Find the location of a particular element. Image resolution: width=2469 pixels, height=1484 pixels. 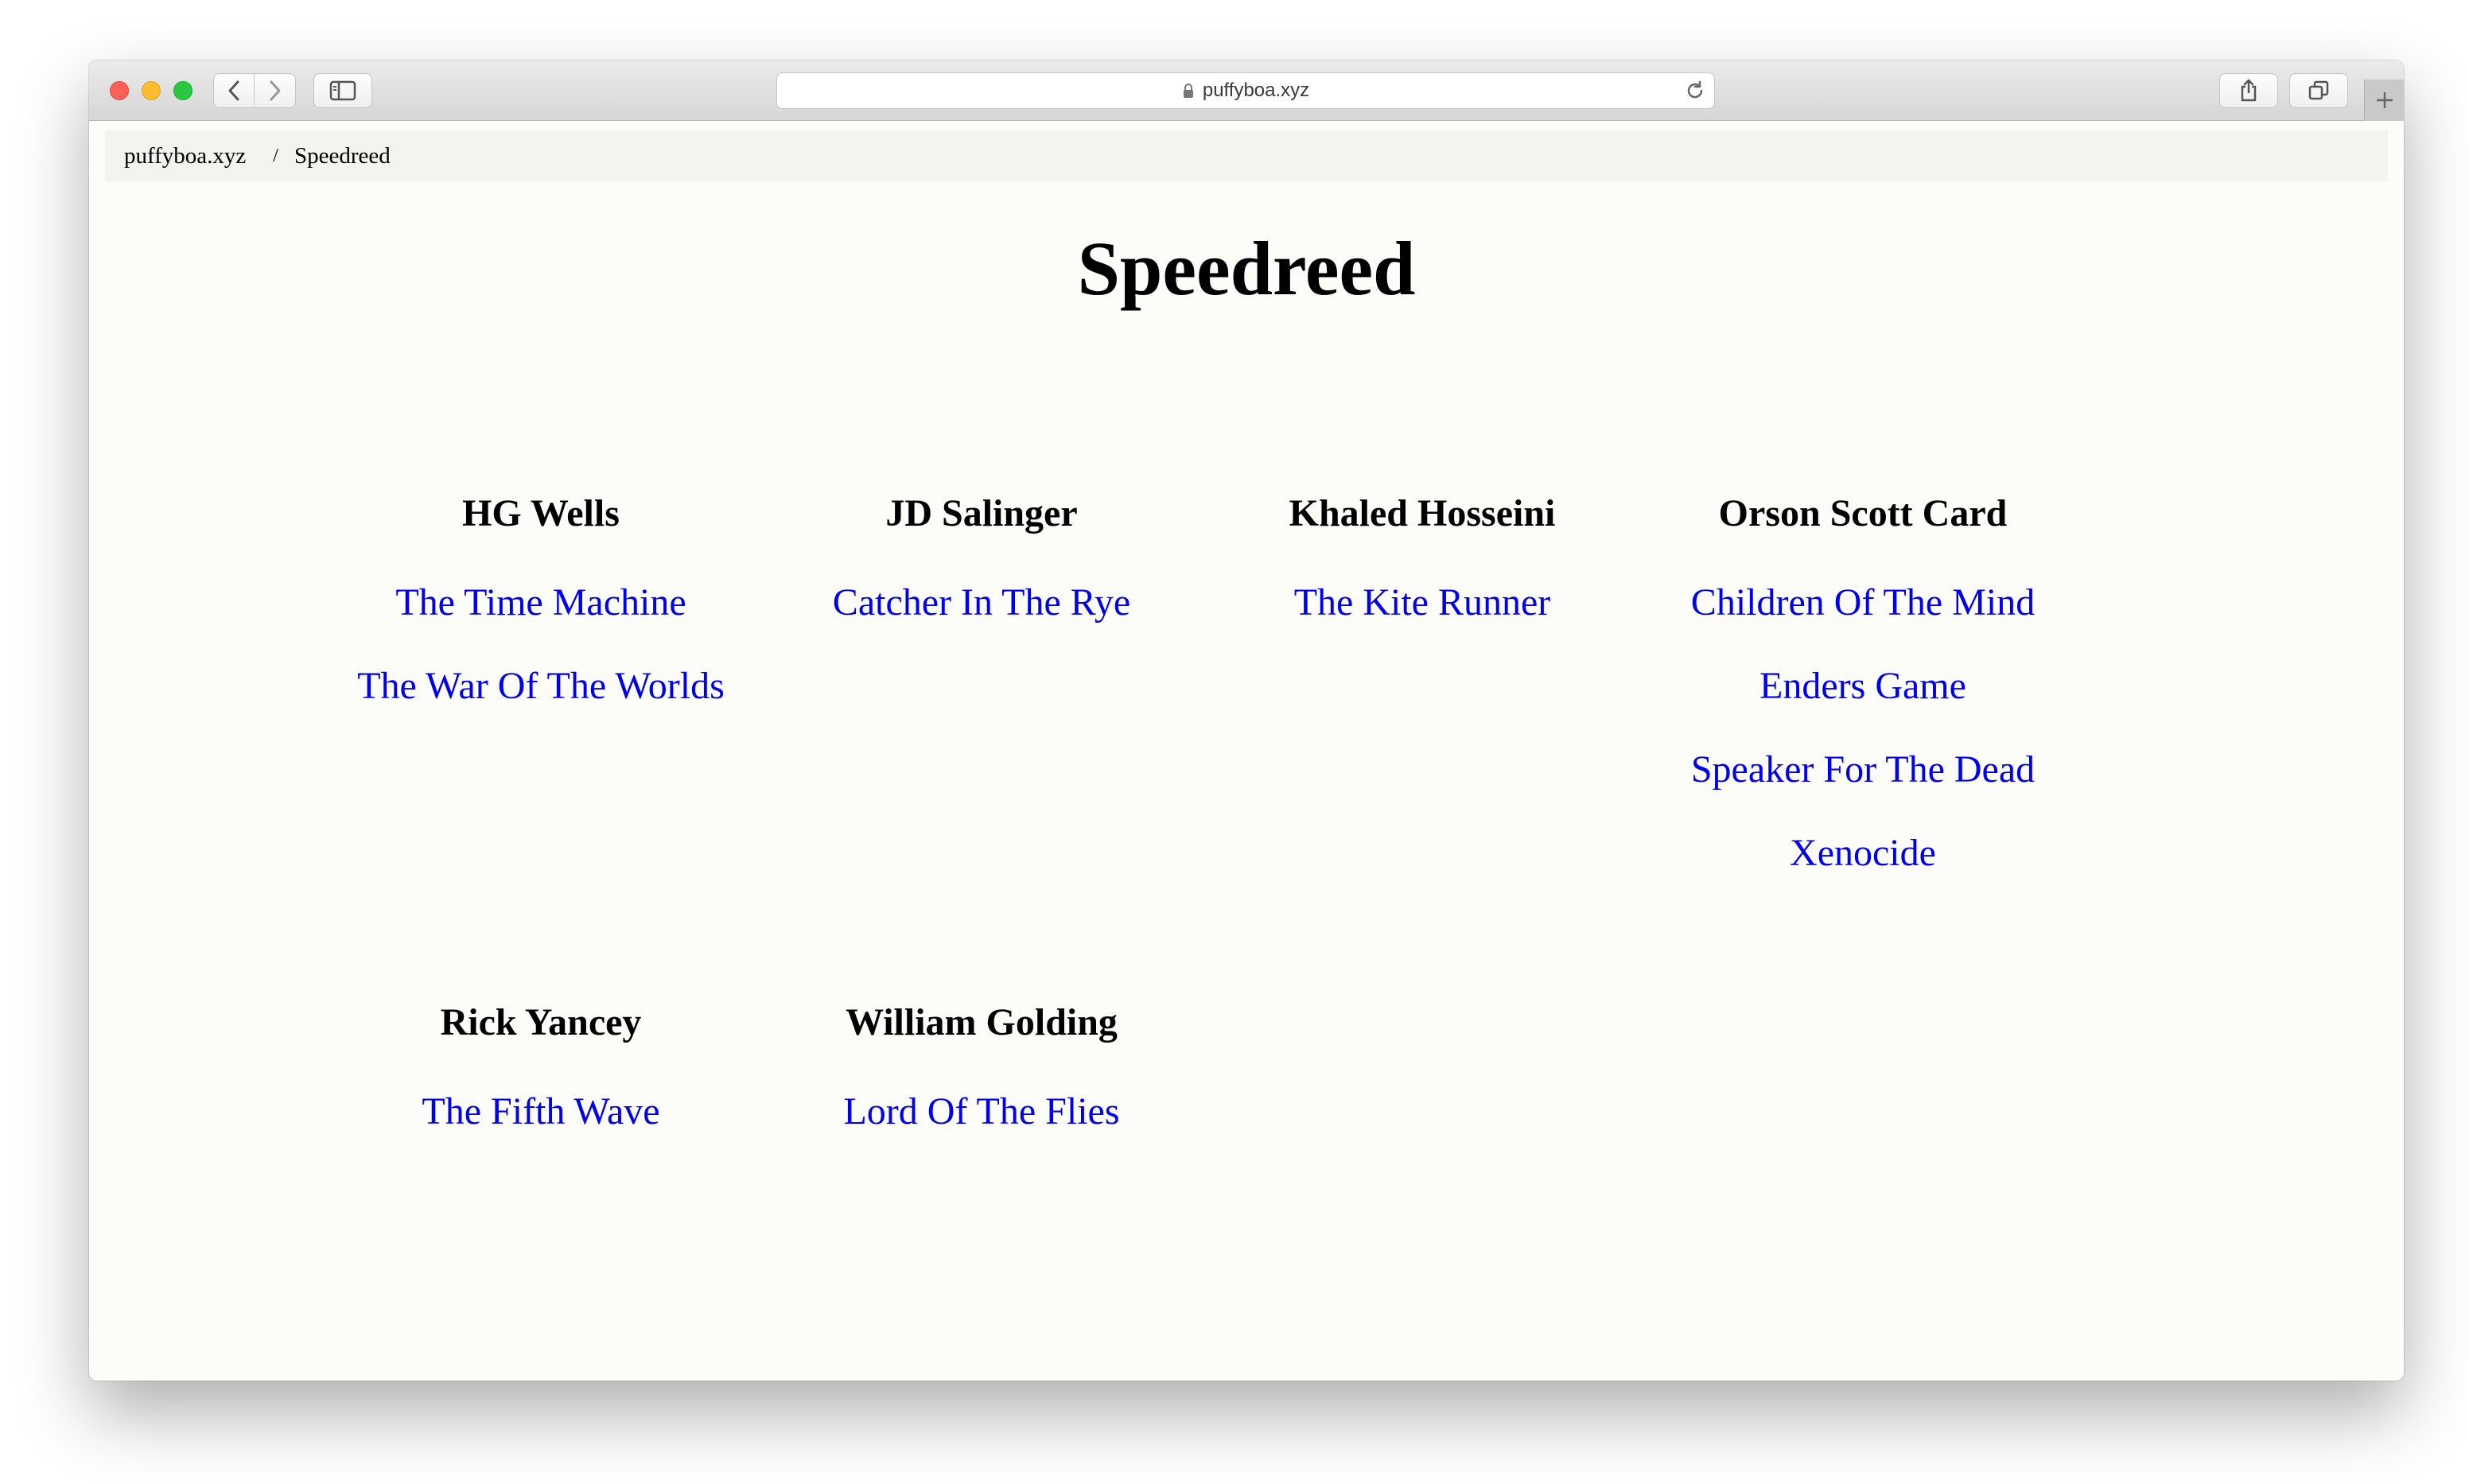

book-link: The Fifth Wave is located at coordinates (541, 1129).